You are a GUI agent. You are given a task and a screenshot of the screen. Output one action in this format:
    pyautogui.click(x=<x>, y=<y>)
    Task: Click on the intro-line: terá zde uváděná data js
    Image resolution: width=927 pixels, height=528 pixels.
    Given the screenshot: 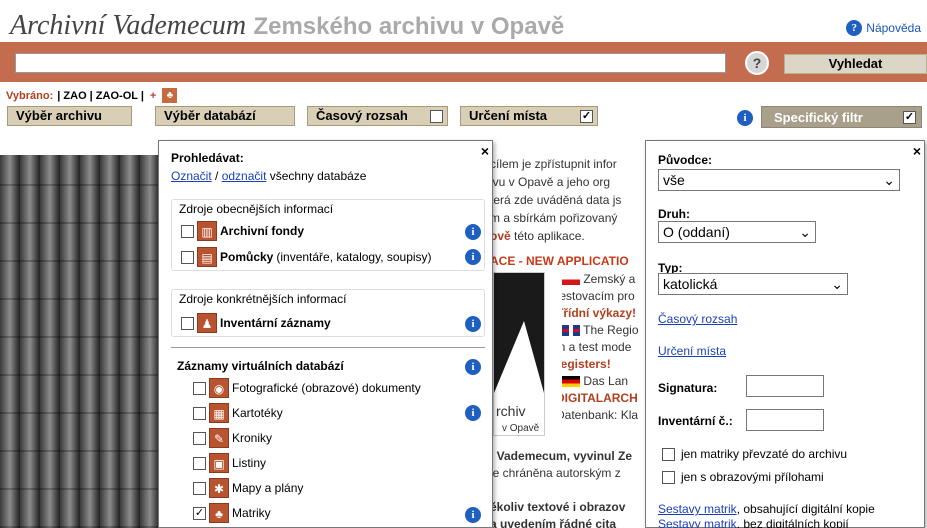 What is the action you would take?
    pyautogui.click(x=556, y=200)
    